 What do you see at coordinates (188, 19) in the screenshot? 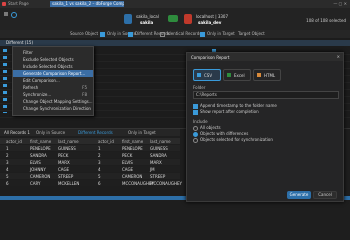
I see `target-db-icon` at bounding box center [188, 19].